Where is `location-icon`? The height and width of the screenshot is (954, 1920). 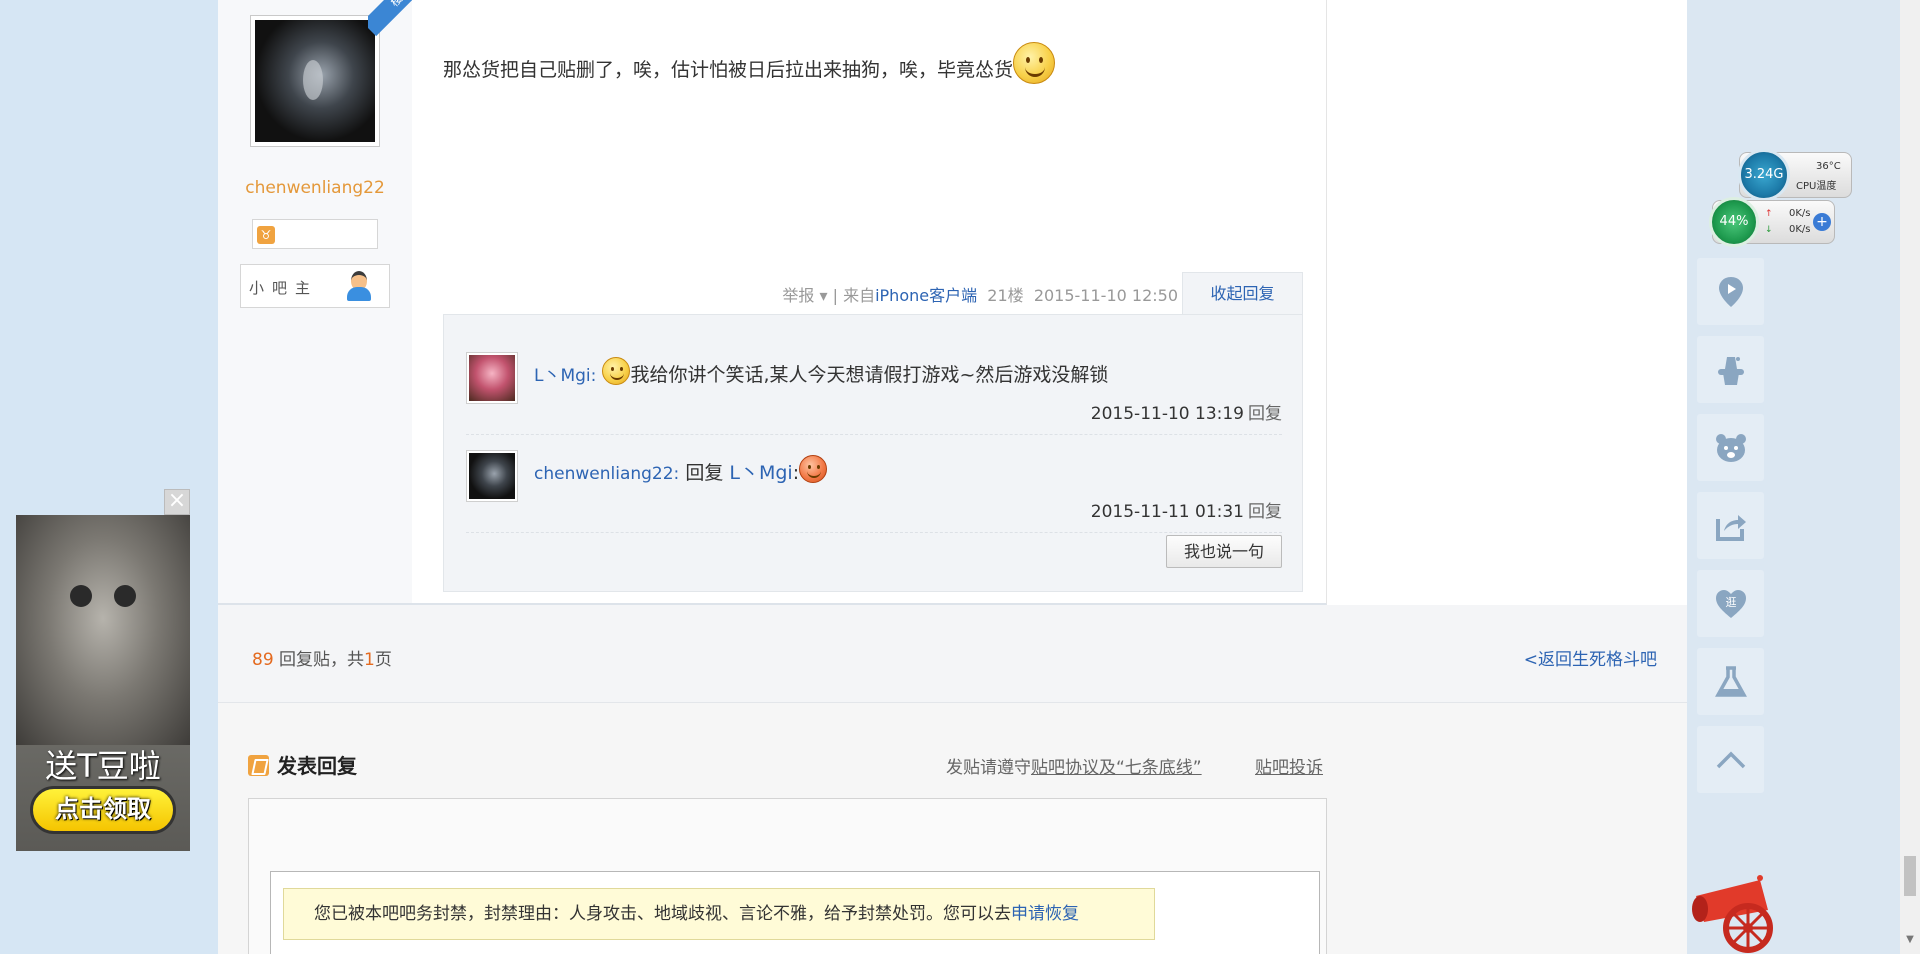
location-icon is located at coordinates (1731, 292).